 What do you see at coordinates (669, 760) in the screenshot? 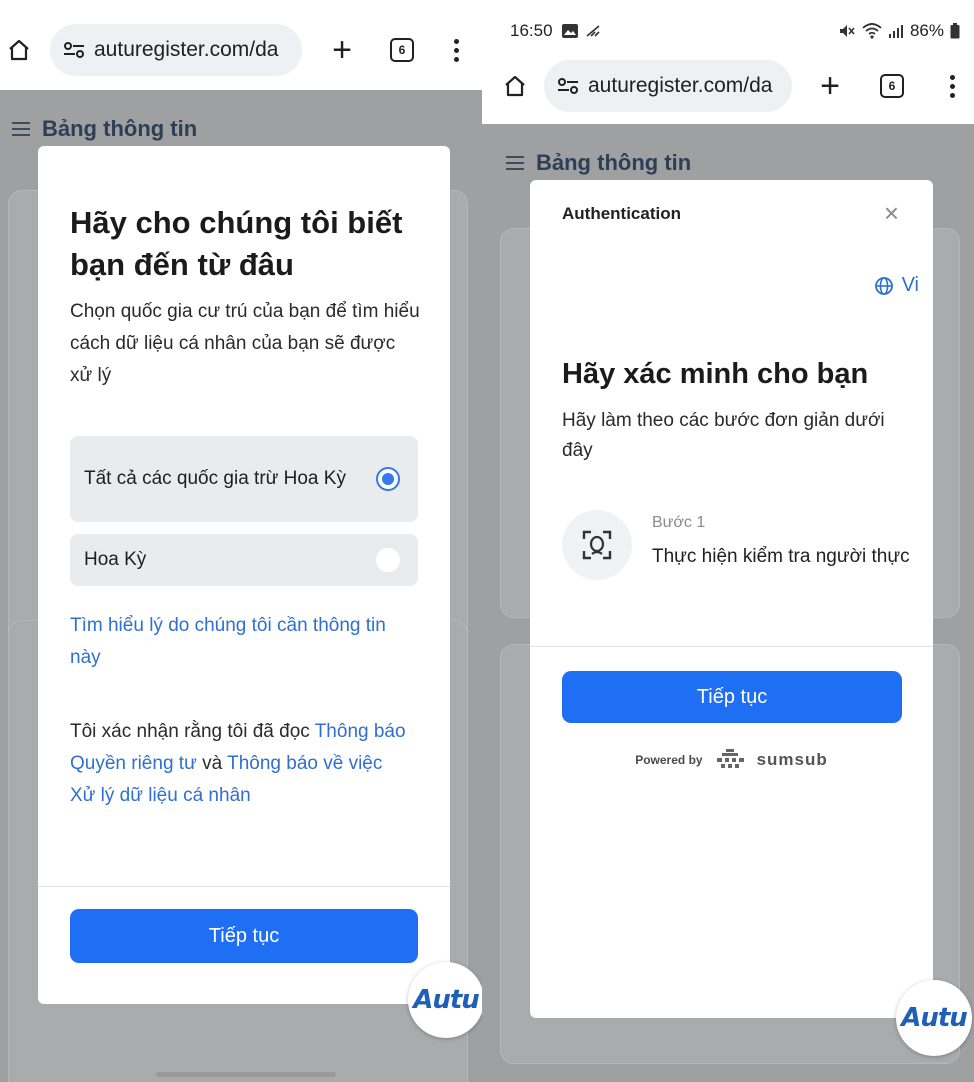
I see `powered-by-label: Powered by` at bounding box center [669, 760].